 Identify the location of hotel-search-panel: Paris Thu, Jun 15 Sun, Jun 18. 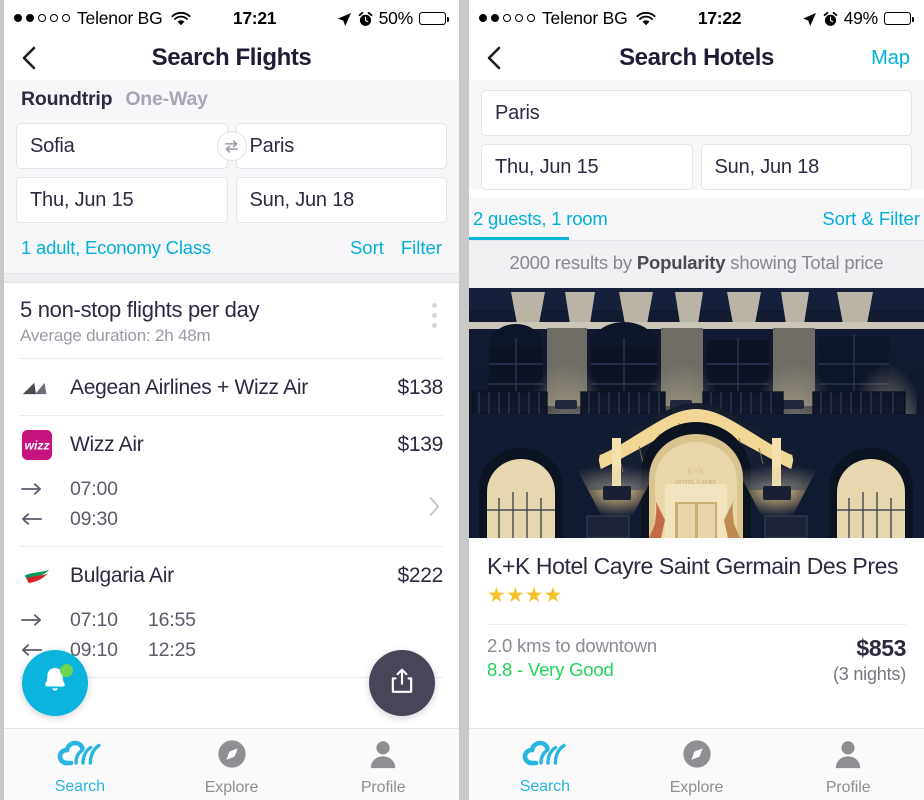
(696, 135).